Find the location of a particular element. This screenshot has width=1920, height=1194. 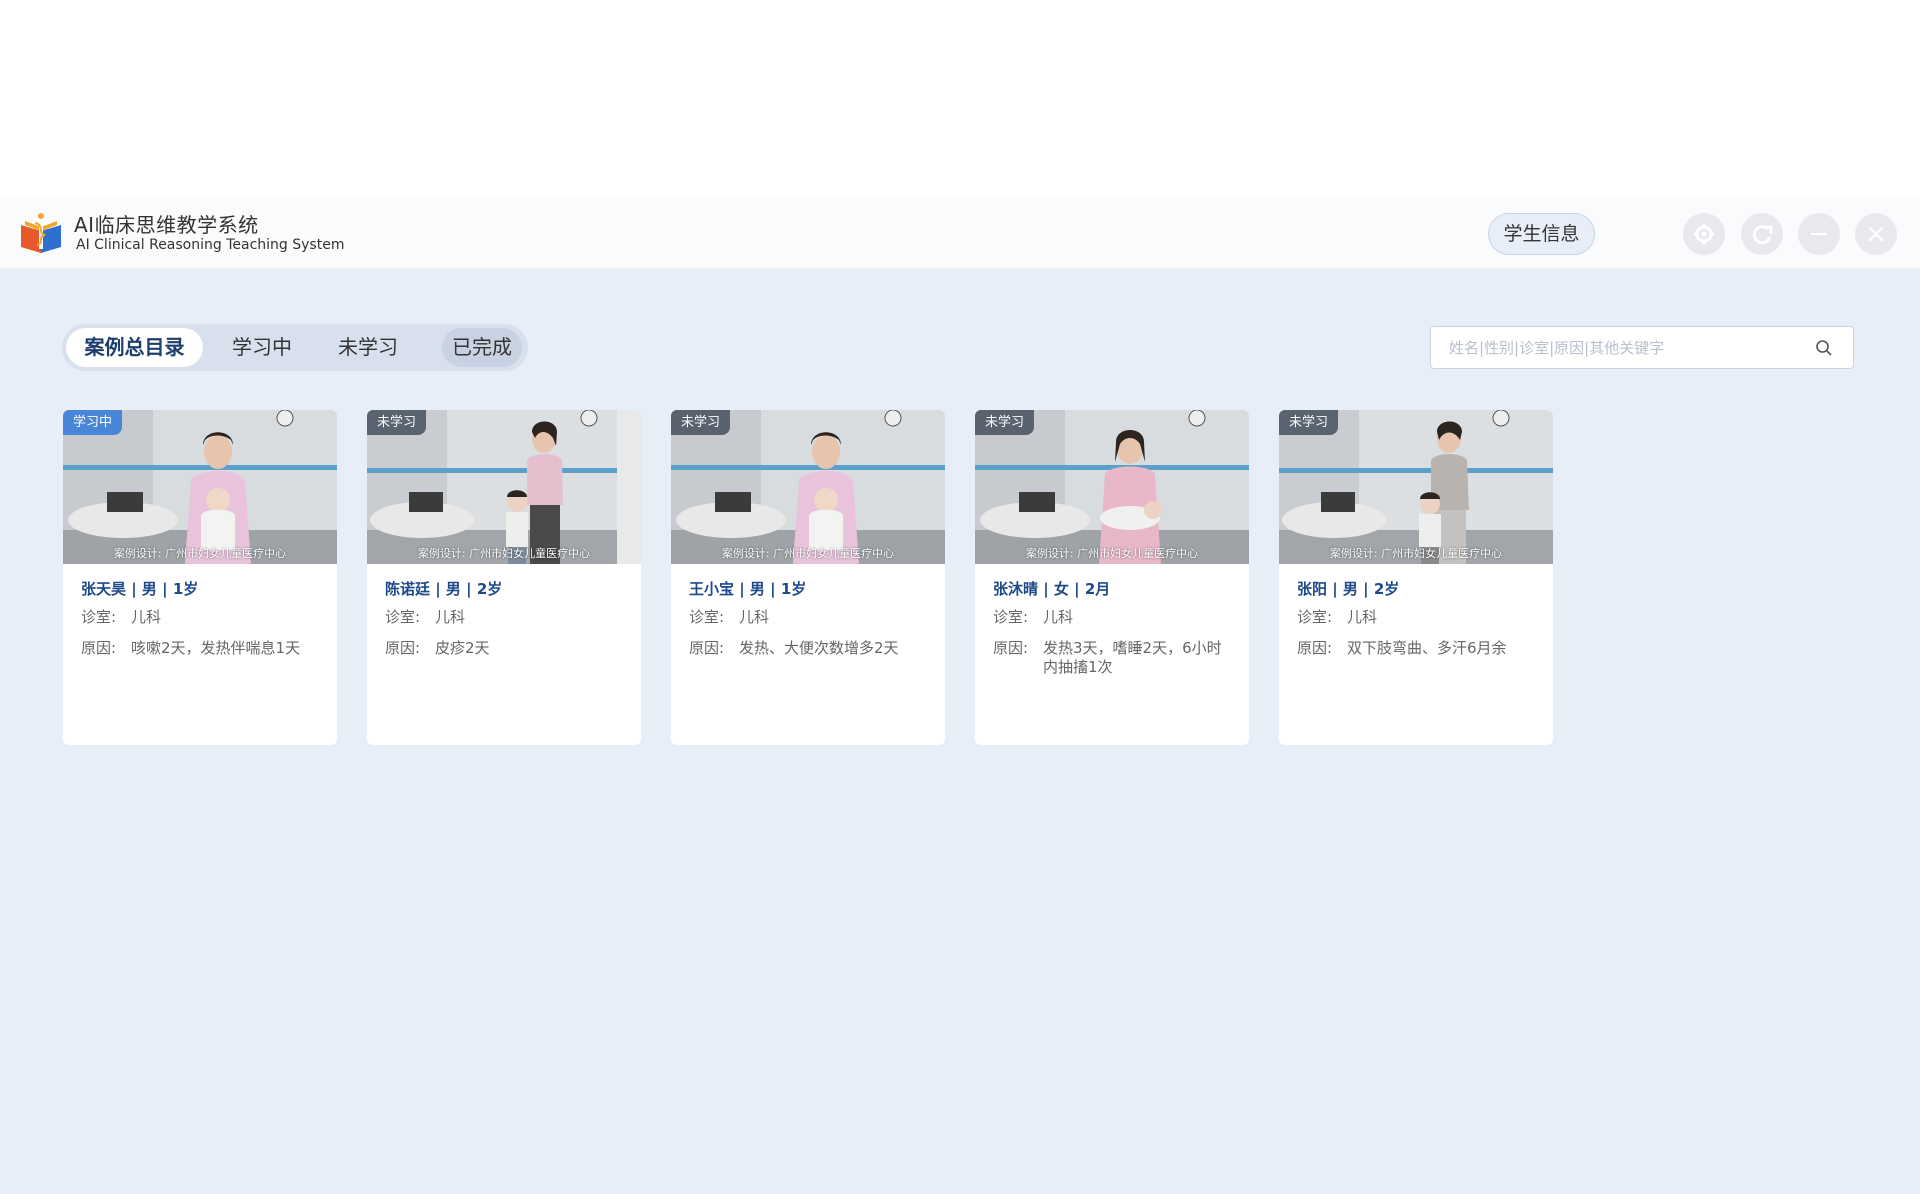

app-subtitle: AI Clinical Reasoning Teaching System is located at coordinates (210, 245).